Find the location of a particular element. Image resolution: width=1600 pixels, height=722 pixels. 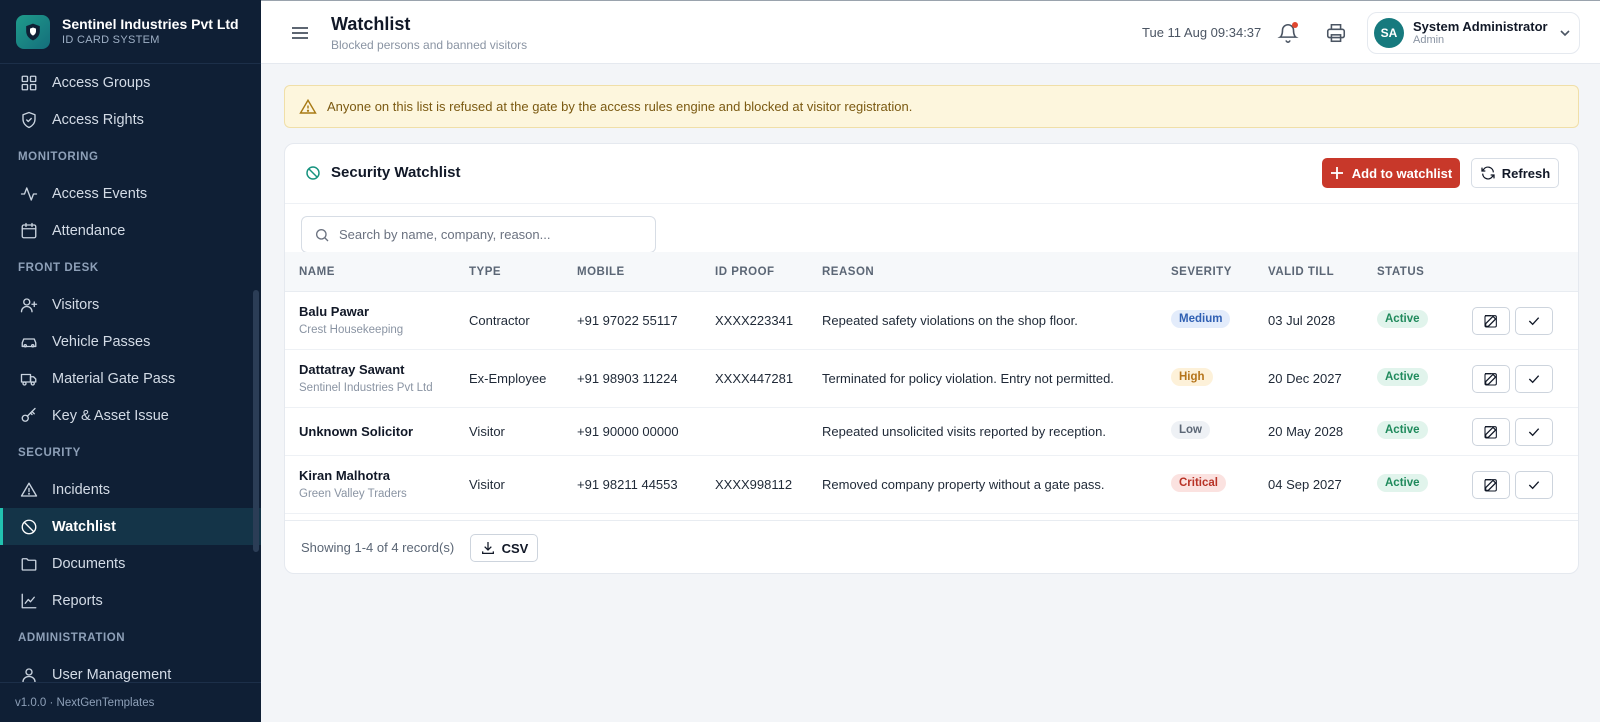

plus-icon is located at coordinates (1336, 173).